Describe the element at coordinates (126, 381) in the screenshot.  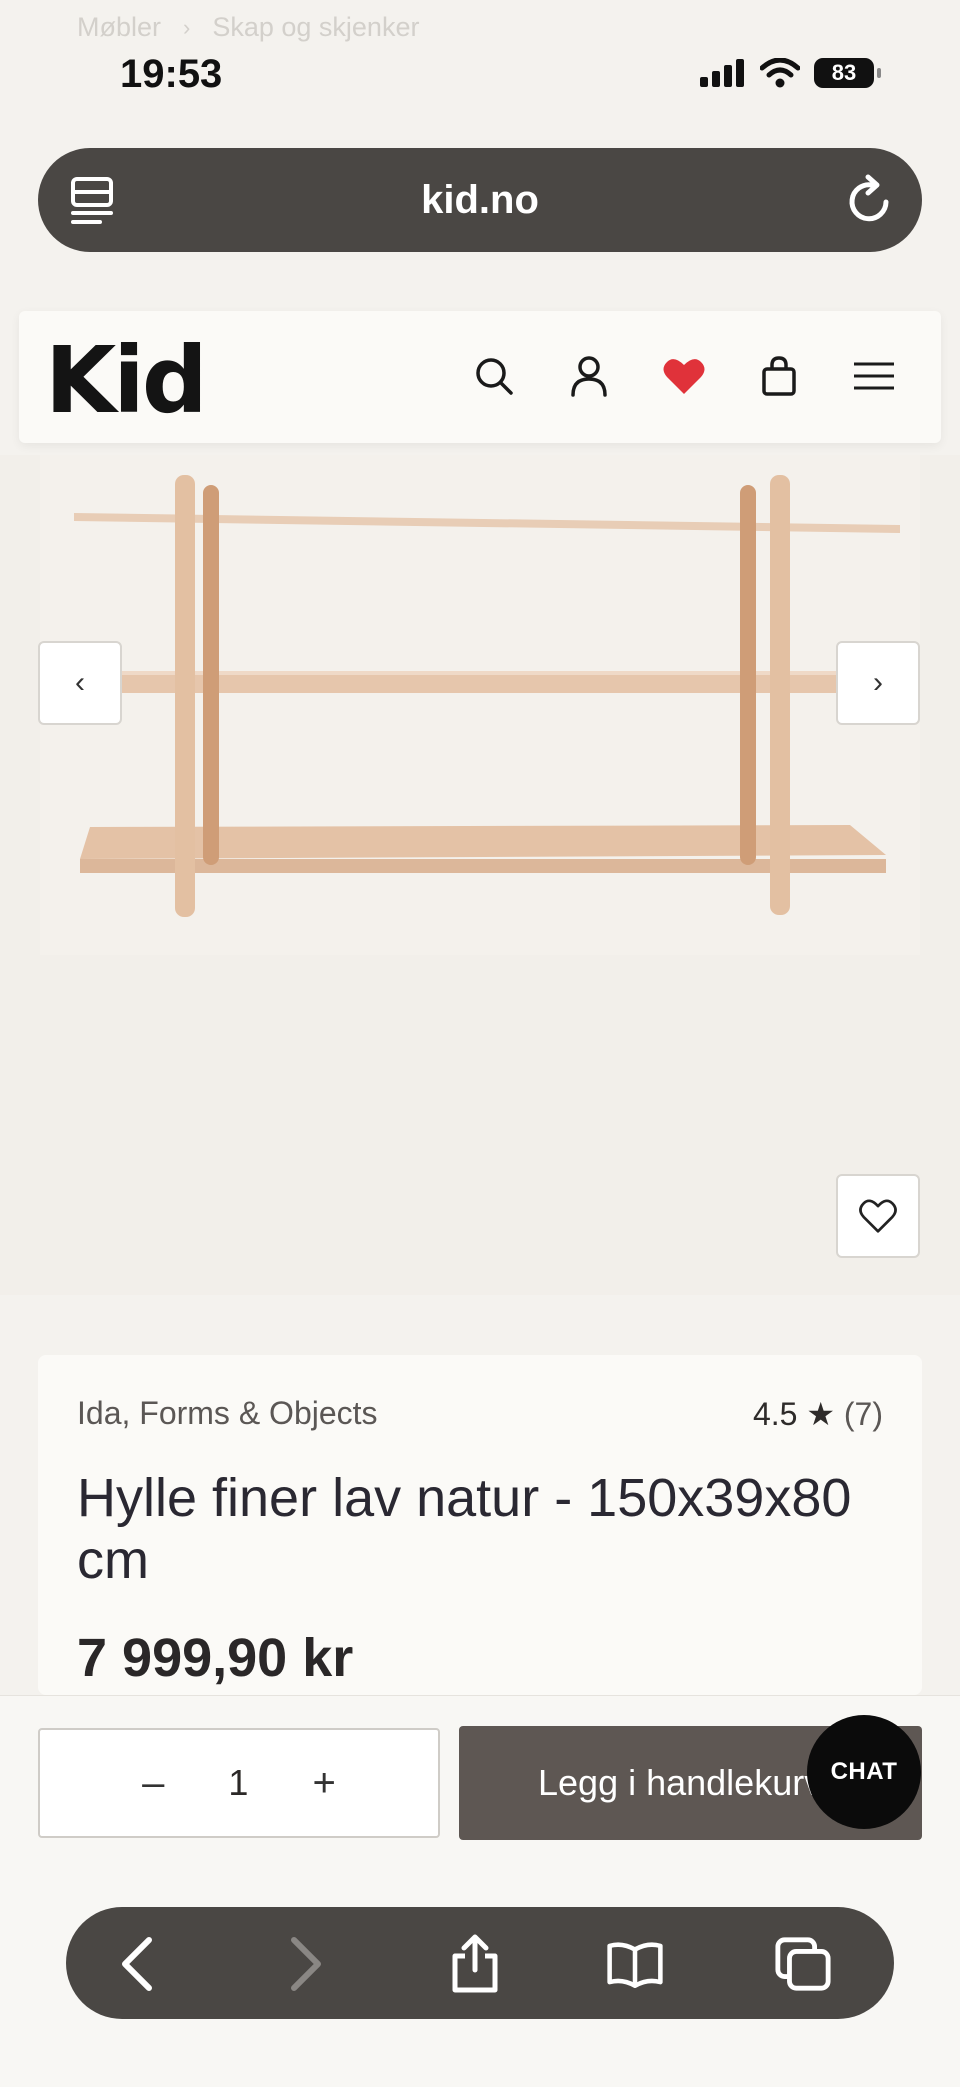
I see `site-logo: Kid` at that location.